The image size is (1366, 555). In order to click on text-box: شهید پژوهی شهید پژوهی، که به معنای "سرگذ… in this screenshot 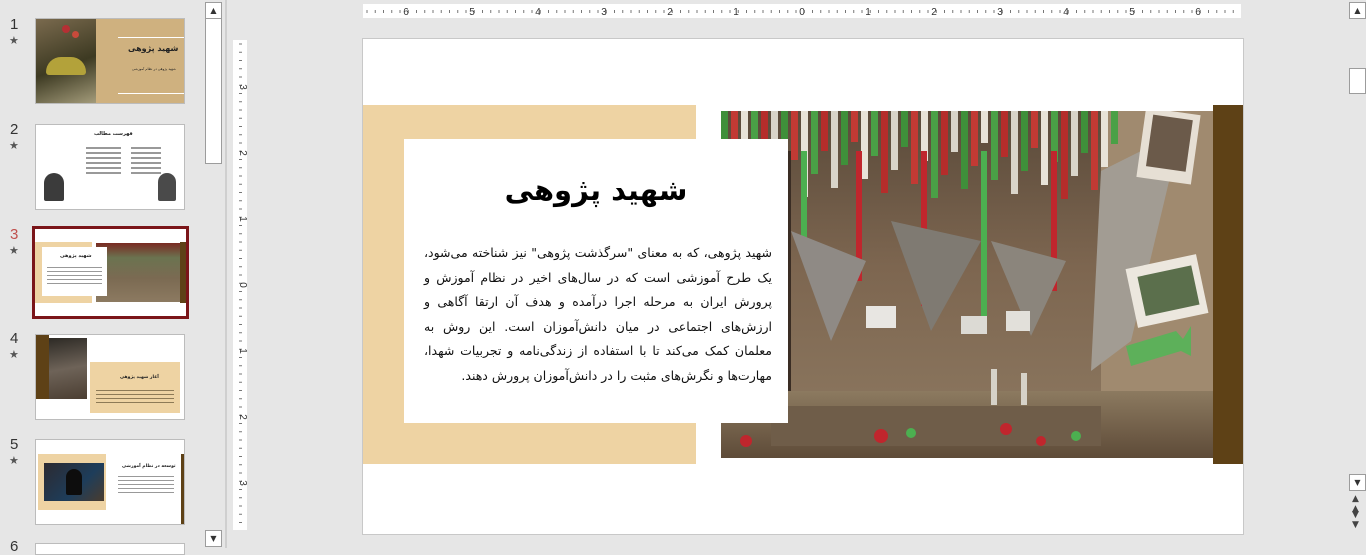, I will do `click(596, 281)`.